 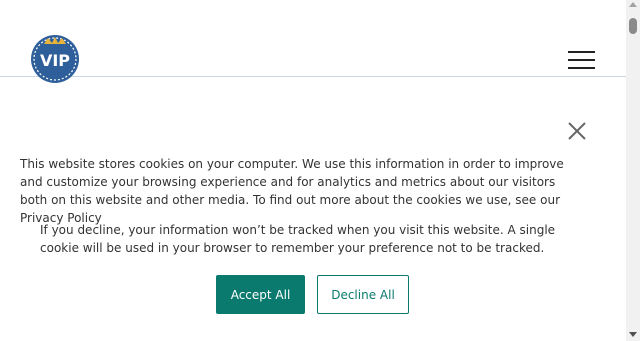 I want to click on decline-all-button: Decline All, so click(x=363, y=294).